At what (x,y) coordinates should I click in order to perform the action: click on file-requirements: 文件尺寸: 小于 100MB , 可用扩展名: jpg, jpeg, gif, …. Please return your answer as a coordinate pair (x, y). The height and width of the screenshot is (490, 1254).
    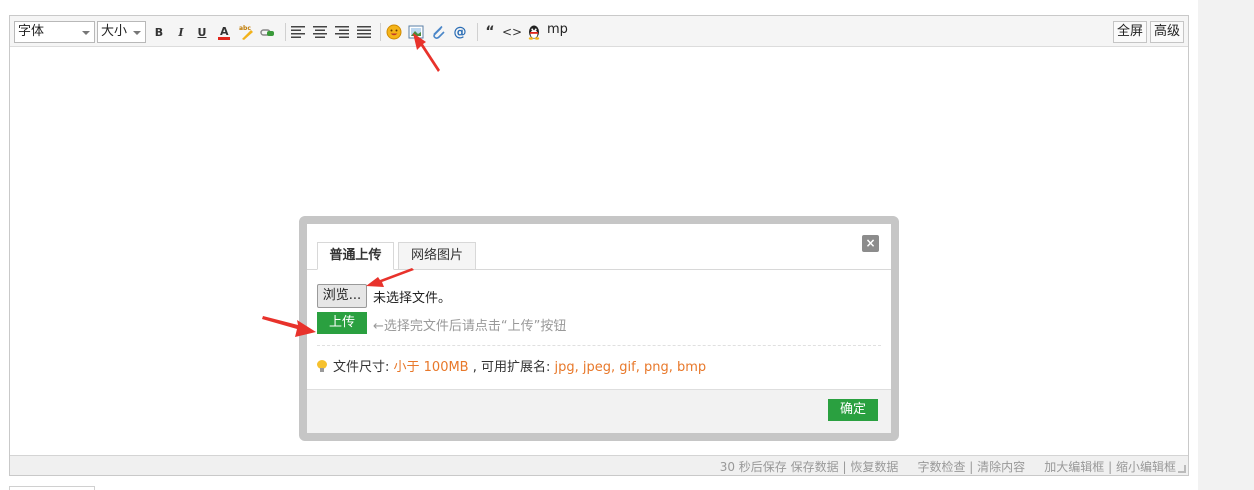
    Looking at the image, I should click on (511, 365).